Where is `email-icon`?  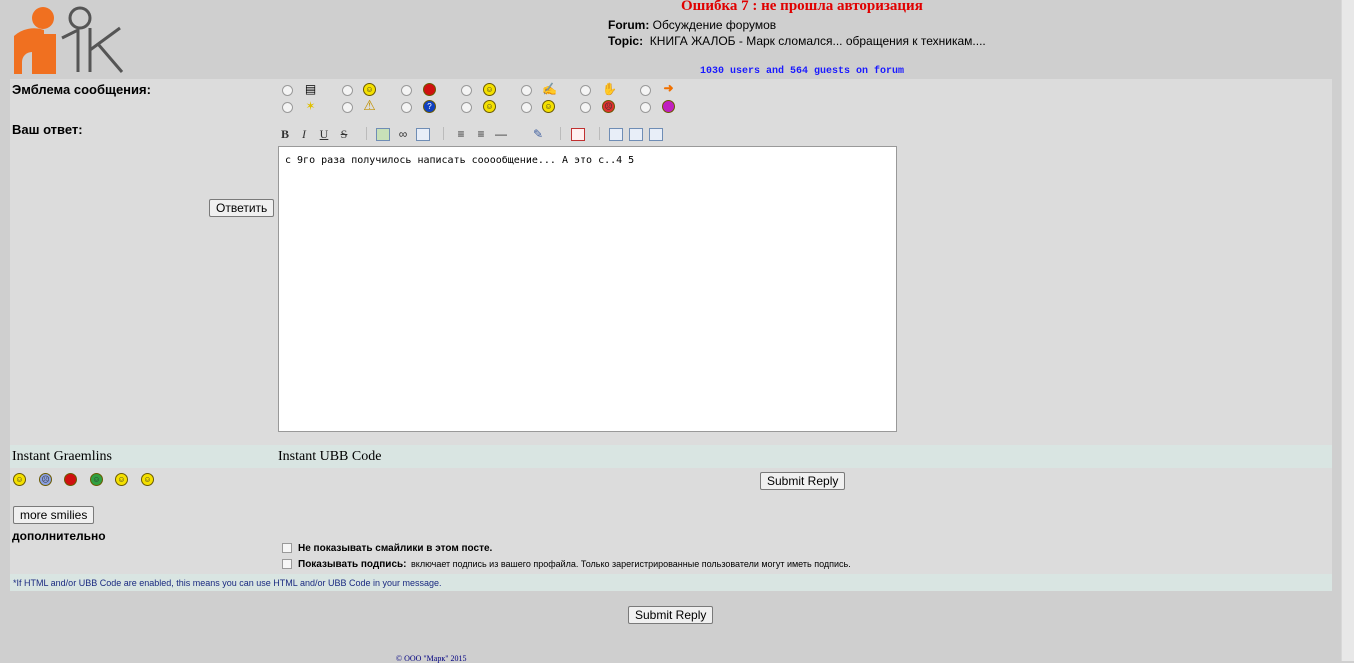 email-icon is located at coordinates (423, 134).